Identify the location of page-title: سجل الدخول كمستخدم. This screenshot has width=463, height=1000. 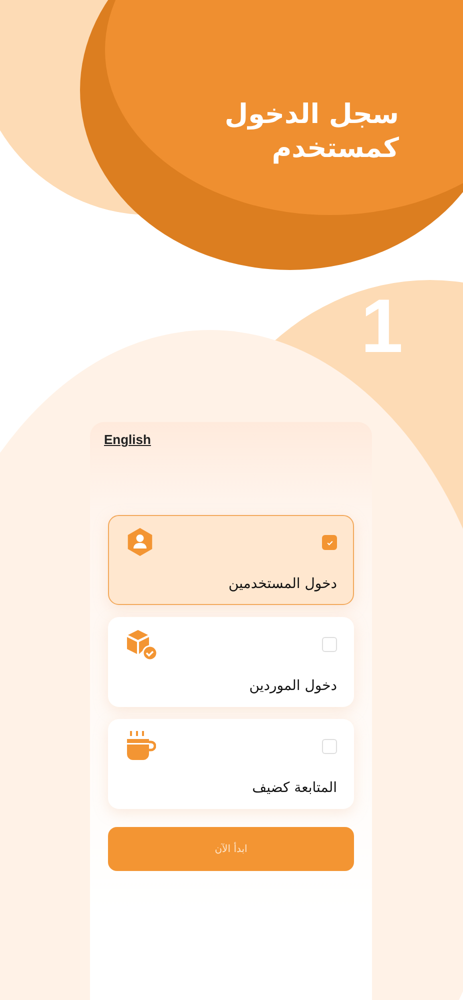
(311, 132).